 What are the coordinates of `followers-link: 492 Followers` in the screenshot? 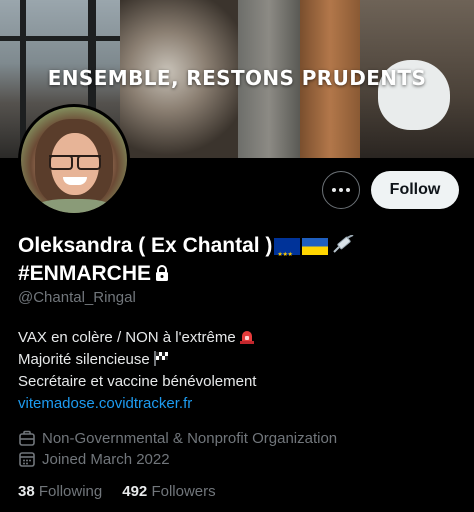 It's located at (168, 491).